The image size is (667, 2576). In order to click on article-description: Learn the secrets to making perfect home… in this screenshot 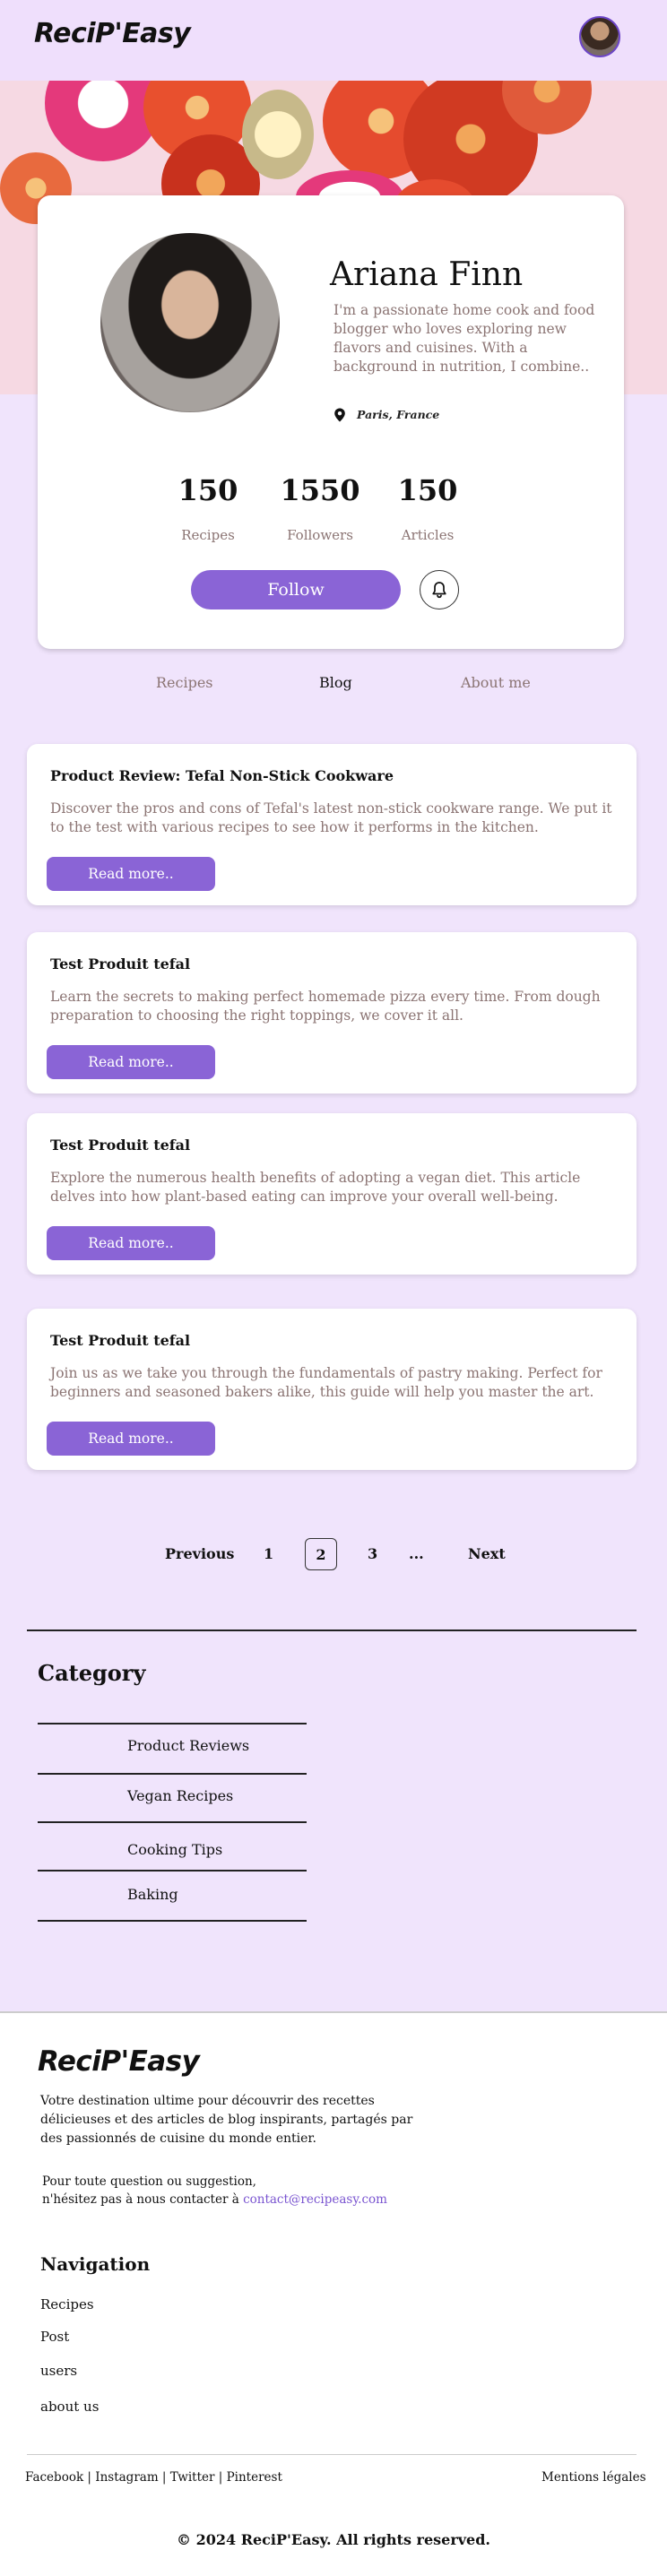, I will do `click(325, 1006)`.